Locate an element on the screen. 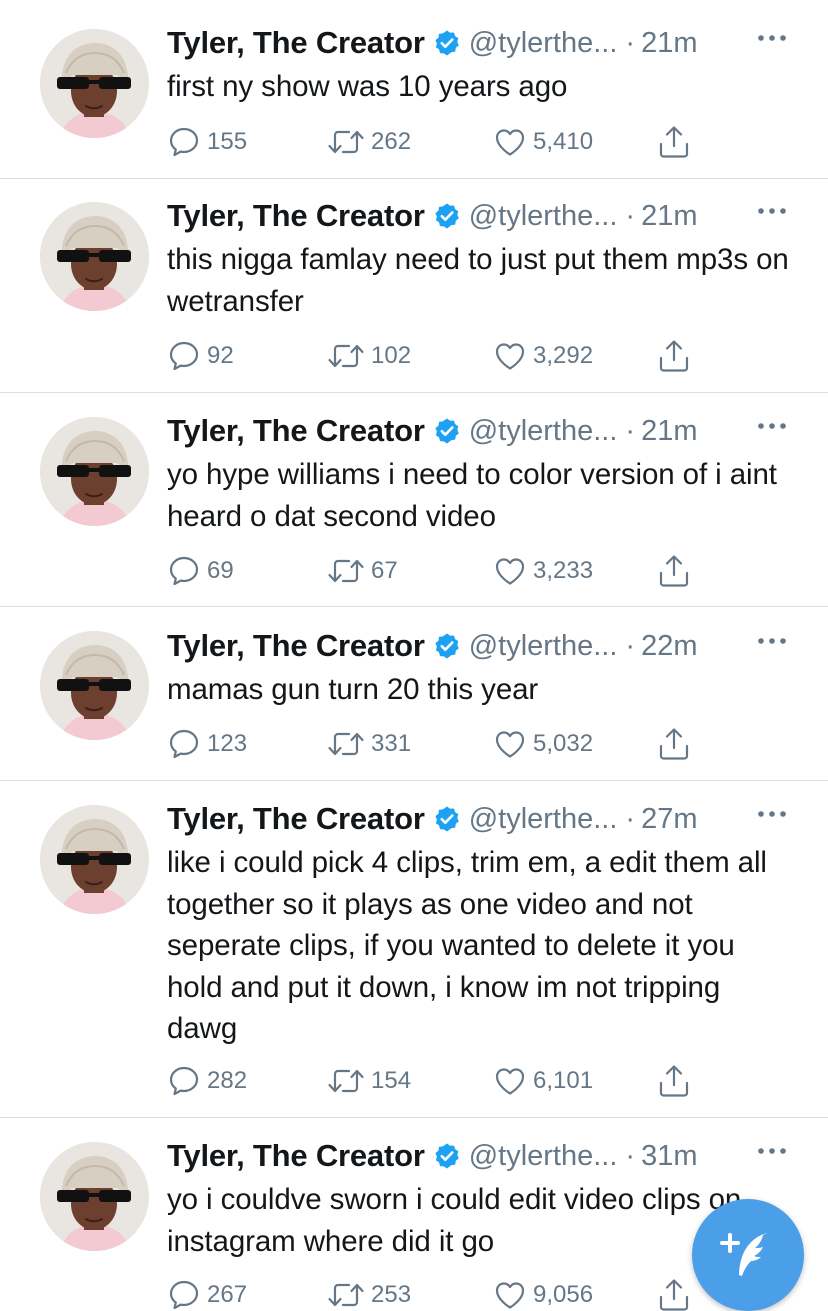 This screenshot has height=1311, width=828. reply-button: 267 is located at coordinates (207, 1293).